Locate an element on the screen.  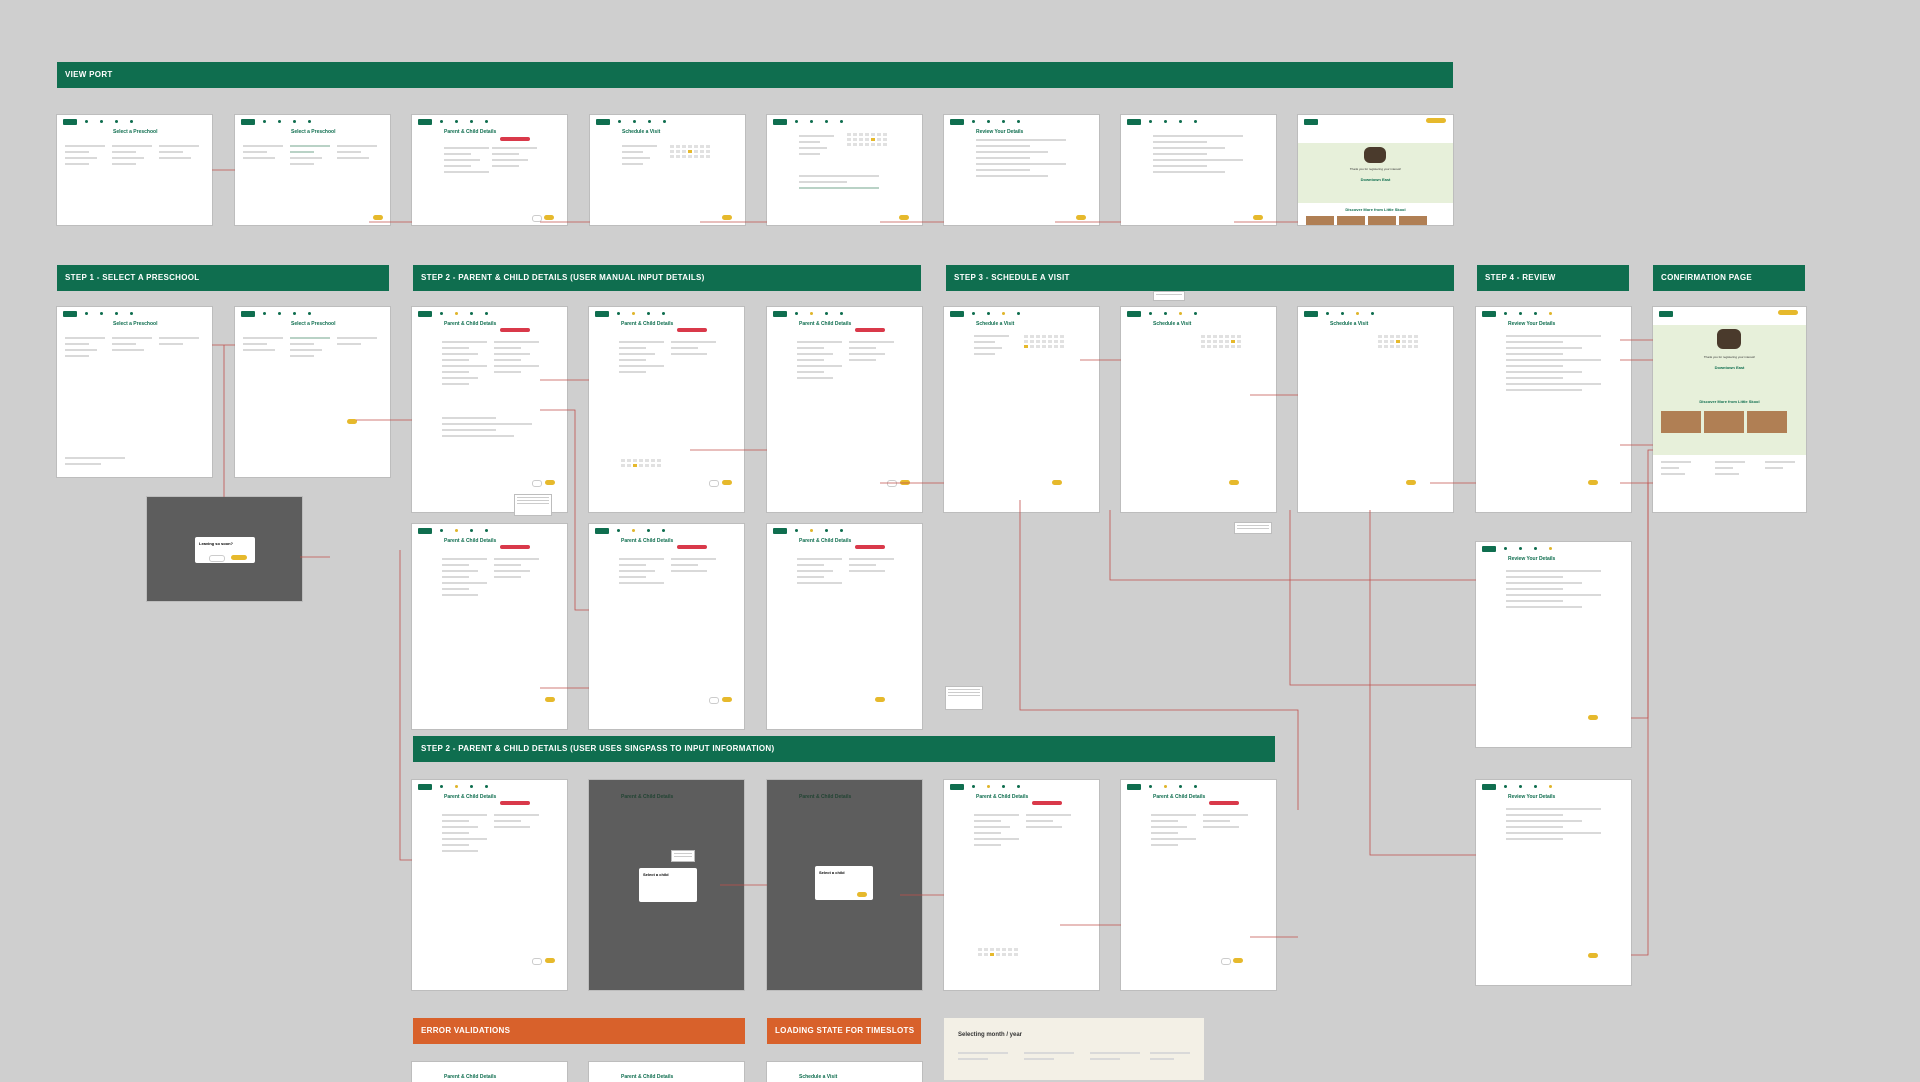
frame-step2-b2: Parent & Child Details is located at coordinates (666, 626).